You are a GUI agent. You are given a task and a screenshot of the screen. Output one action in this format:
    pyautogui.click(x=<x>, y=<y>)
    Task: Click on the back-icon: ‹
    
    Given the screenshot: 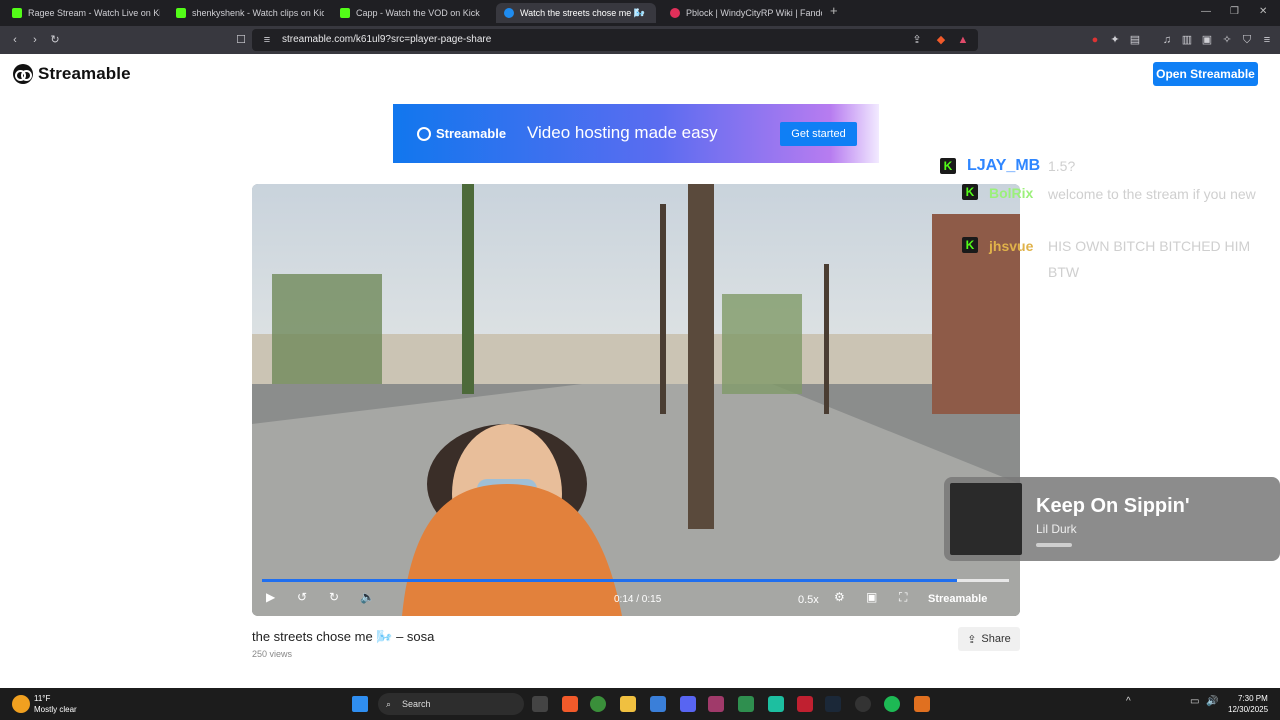 What is the action you would take?
    pyautogui.click(x=15, y=40)
    